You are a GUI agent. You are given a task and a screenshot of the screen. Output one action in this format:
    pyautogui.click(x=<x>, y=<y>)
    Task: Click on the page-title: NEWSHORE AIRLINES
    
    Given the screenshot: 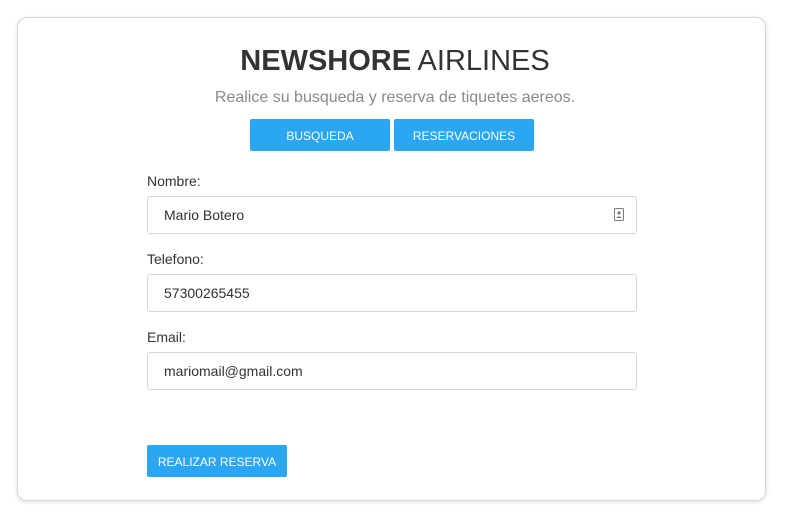 What is the action you would take?
    pyautogui.click(x=395, y=61)
    